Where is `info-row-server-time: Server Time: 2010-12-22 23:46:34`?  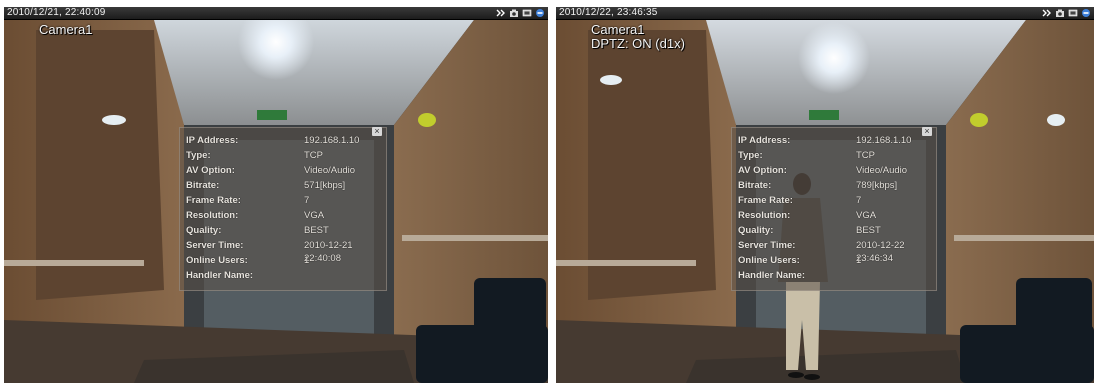 info-row-server-time: Server Time: 2010-12-22 23:46:34 is located at coordinates (821, 252).